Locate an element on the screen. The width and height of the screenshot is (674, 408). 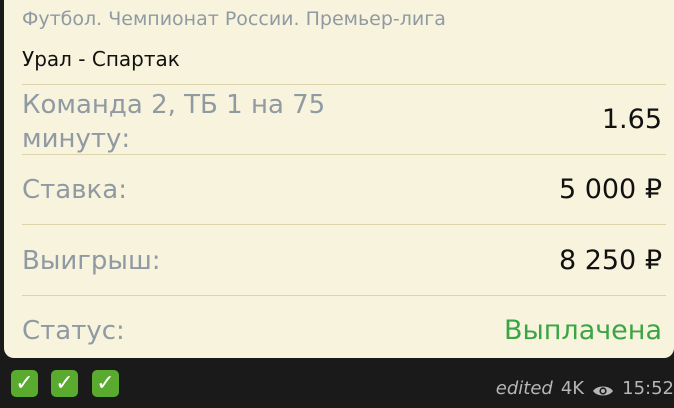
winnings-label: Выигрыш: is located at coordinates (91, 261).